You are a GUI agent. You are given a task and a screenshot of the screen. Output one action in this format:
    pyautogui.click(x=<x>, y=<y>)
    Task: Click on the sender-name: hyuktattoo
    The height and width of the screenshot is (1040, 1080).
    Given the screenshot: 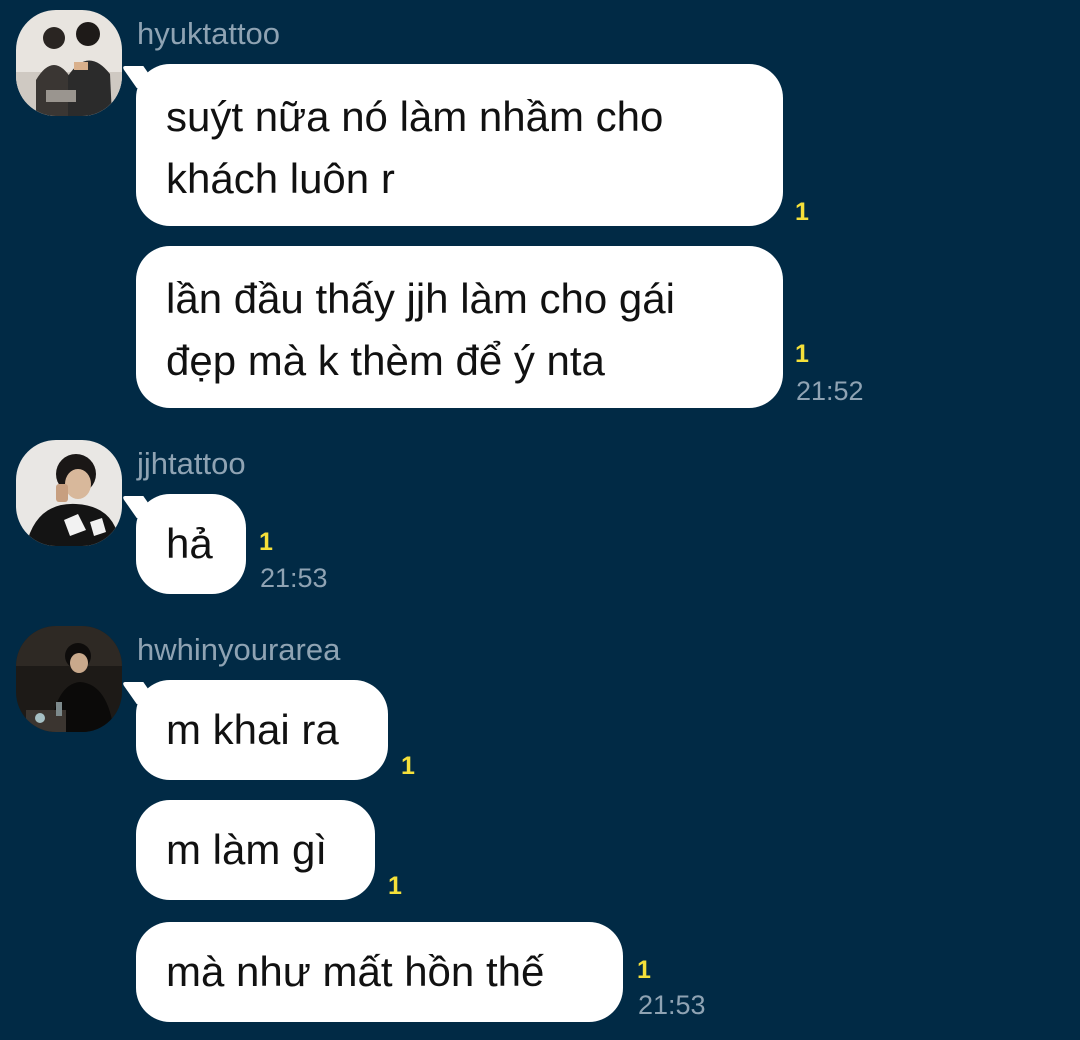 What is the action you would take?
    pyautogui.click(x=209, y=33)
    